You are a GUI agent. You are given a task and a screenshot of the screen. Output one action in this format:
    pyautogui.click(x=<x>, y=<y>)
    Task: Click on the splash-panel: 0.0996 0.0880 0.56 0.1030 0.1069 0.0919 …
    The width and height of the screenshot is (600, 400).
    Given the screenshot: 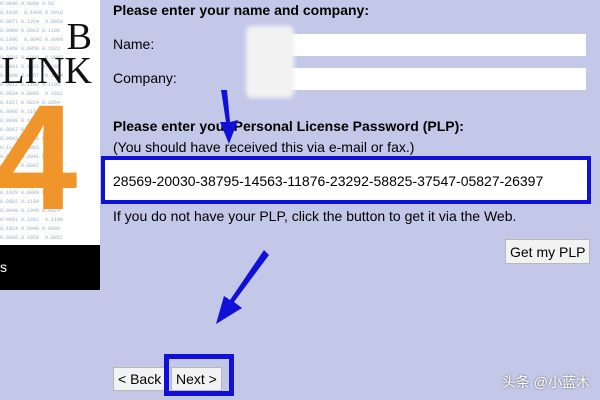 What is the action you would take?
    pyautogui.click(x=50, y=145)
    